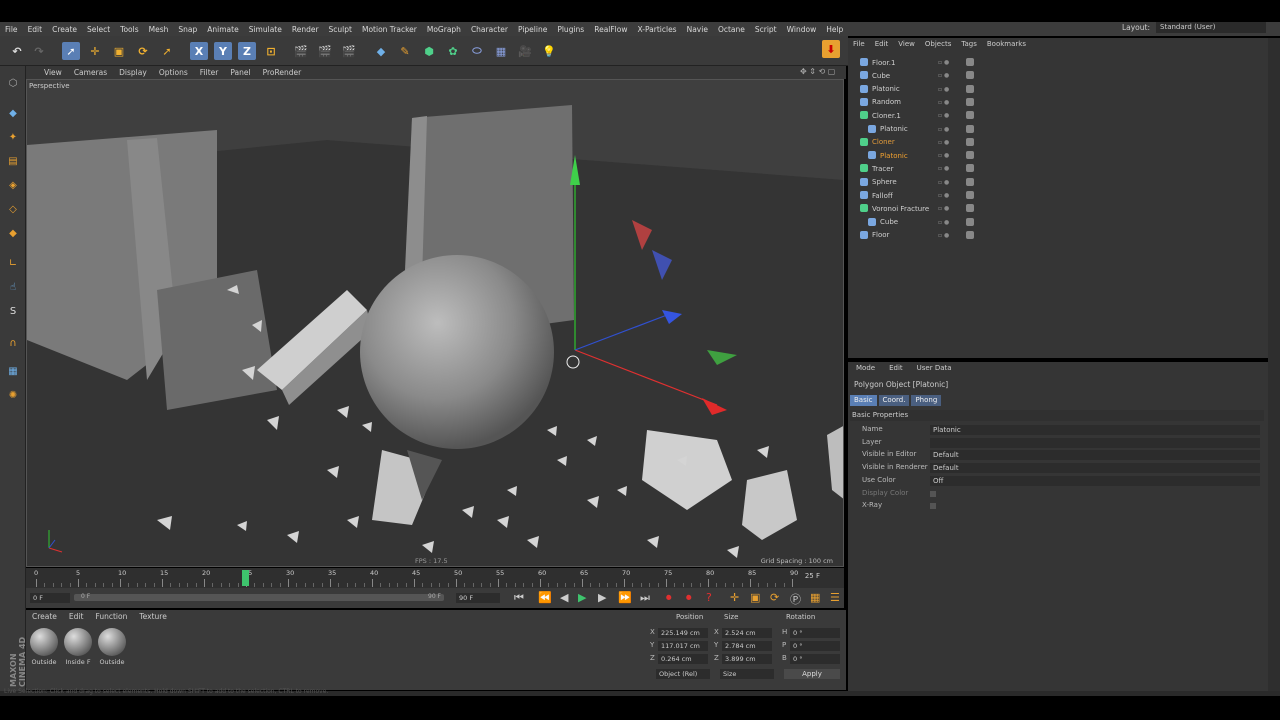 The height and width of the screenshot is (720, 1280). I want to click on move-tool-icon: ✛, so click(95, 51).